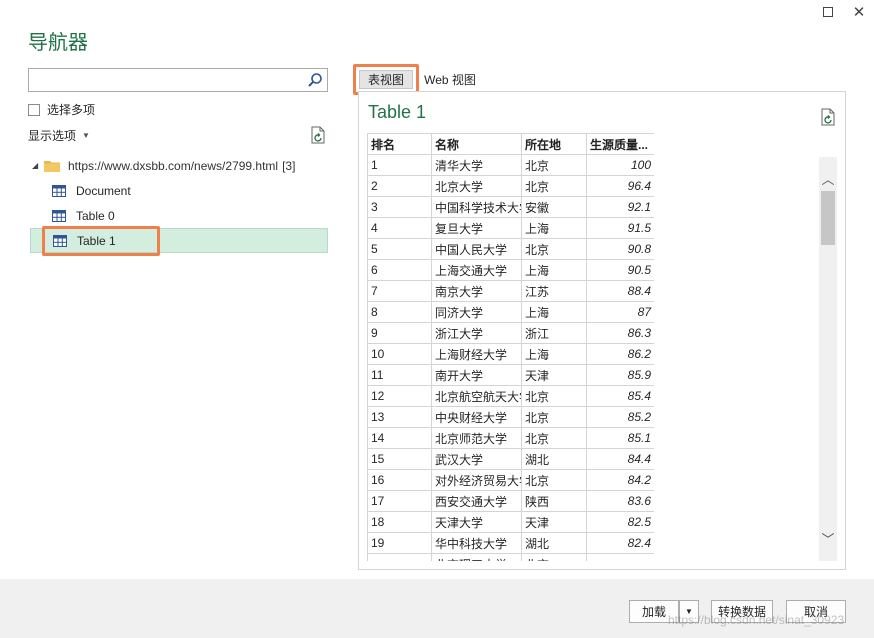 The image size is (874, 638). I want to click on tab-web-view: Web 视图, so click(450, 79).